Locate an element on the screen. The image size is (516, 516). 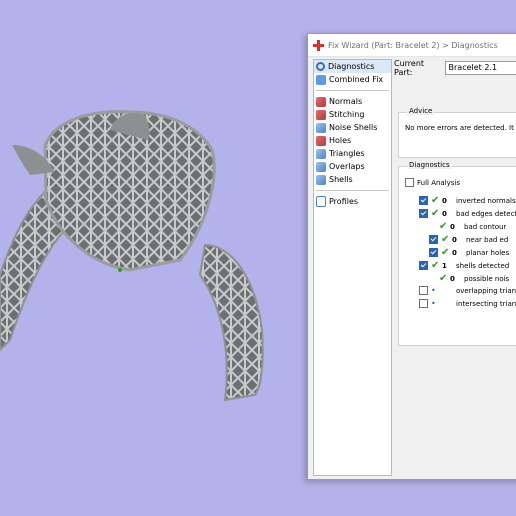
triangles-icon is located at coordinates (321, 153).